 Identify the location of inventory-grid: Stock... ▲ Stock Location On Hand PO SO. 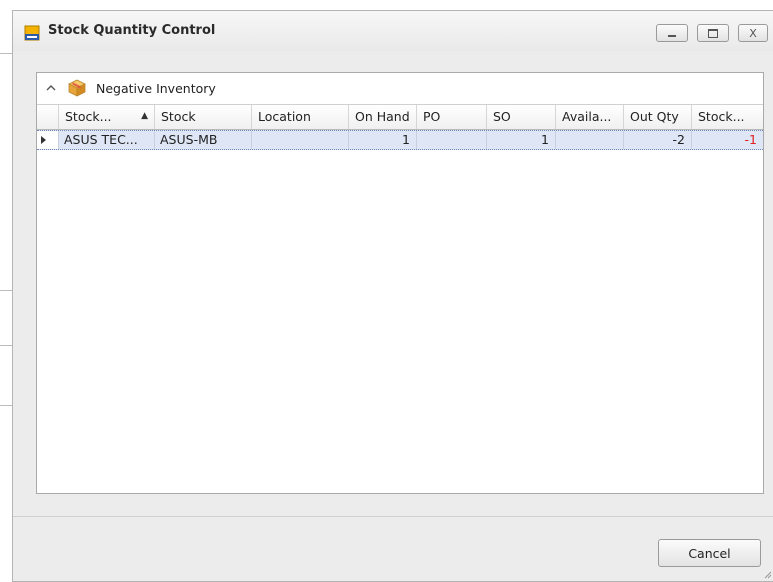
(400, 127).